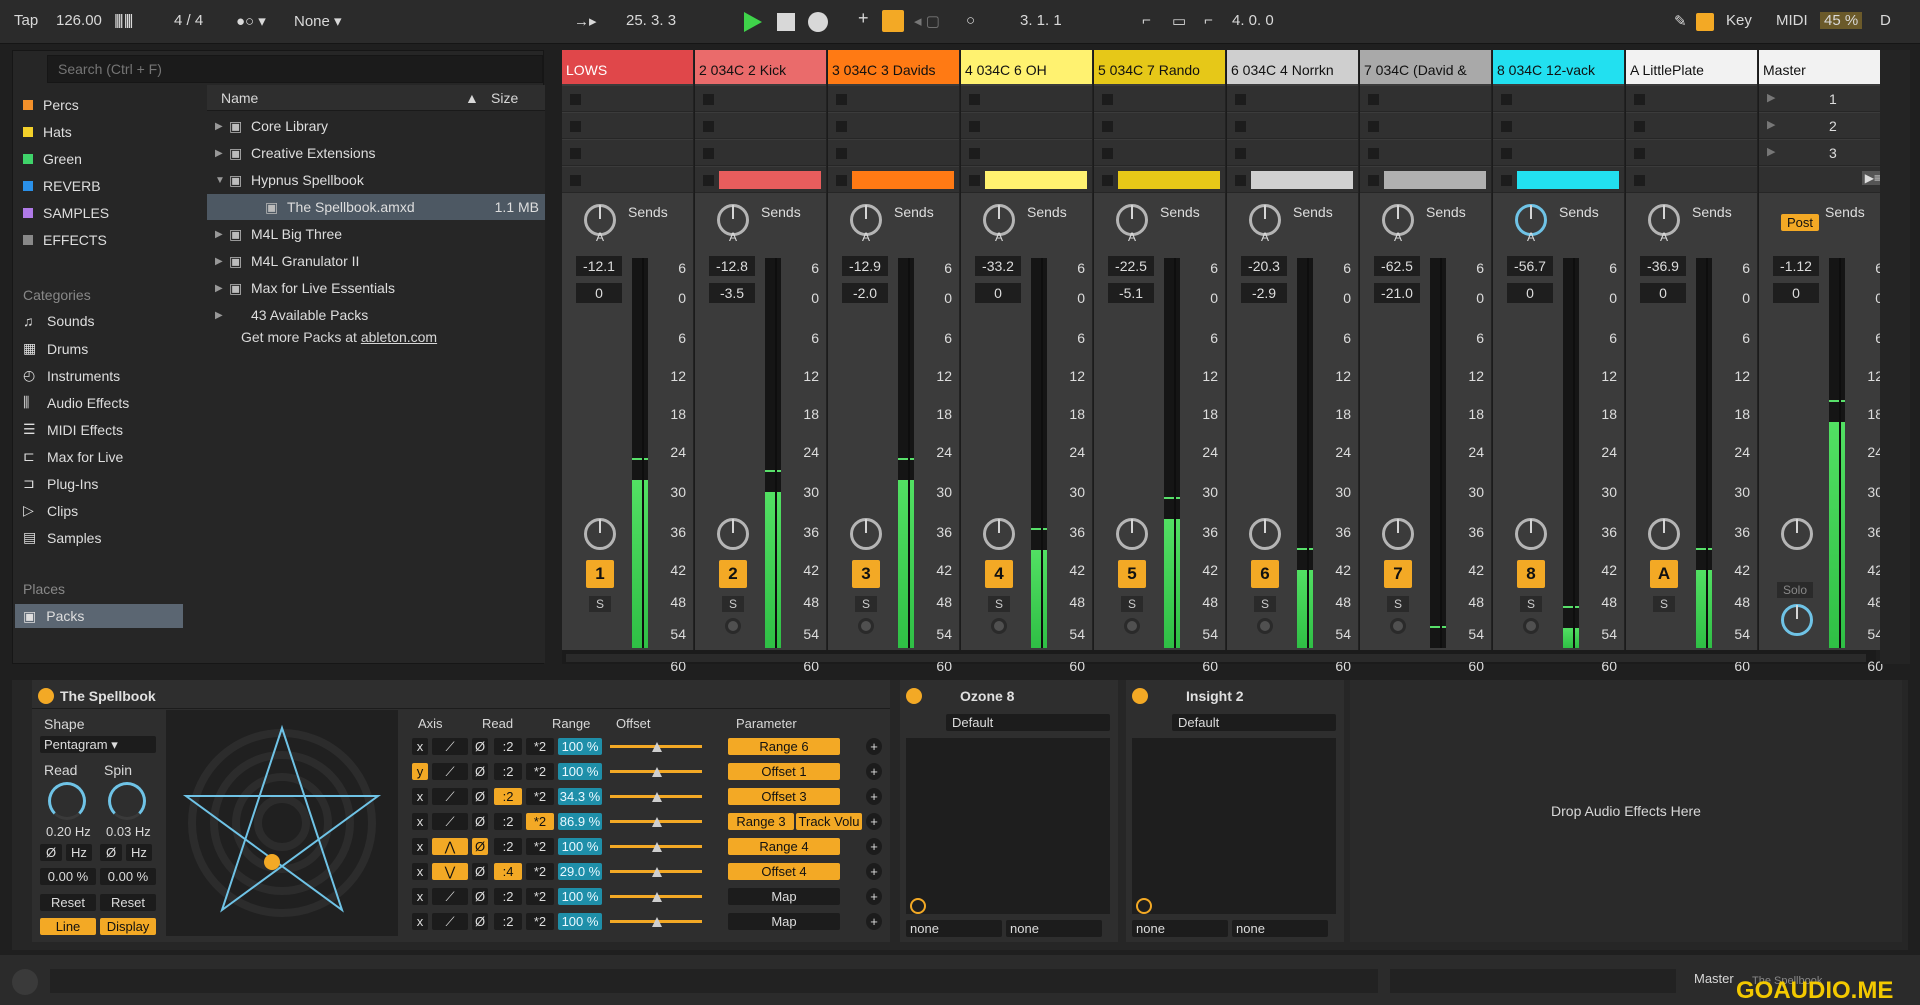 This screenshot has width=1920, height=1005. I want to click on insight-output-select: none, so click(1280, 928).